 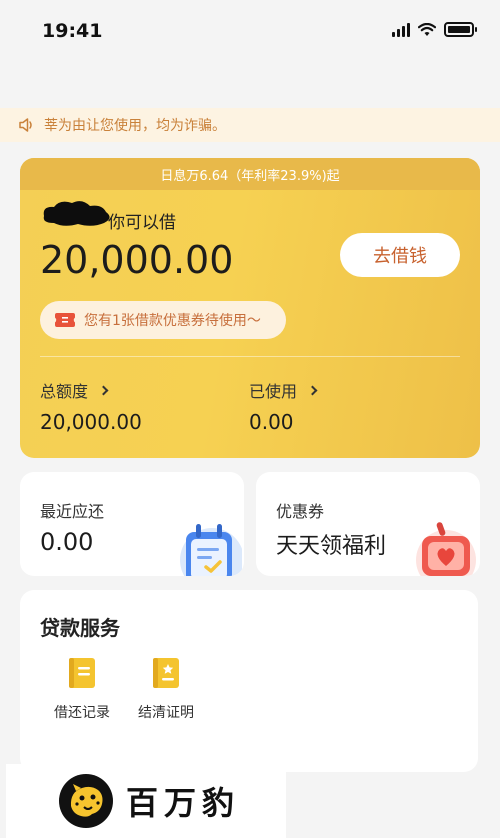 I want to click on document-icon, so click(x=82, y=673).